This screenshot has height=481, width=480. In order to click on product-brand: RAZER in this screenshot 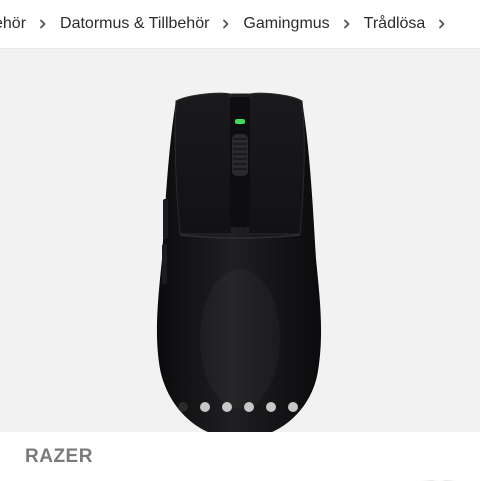, I will do `click(59, 457)`.